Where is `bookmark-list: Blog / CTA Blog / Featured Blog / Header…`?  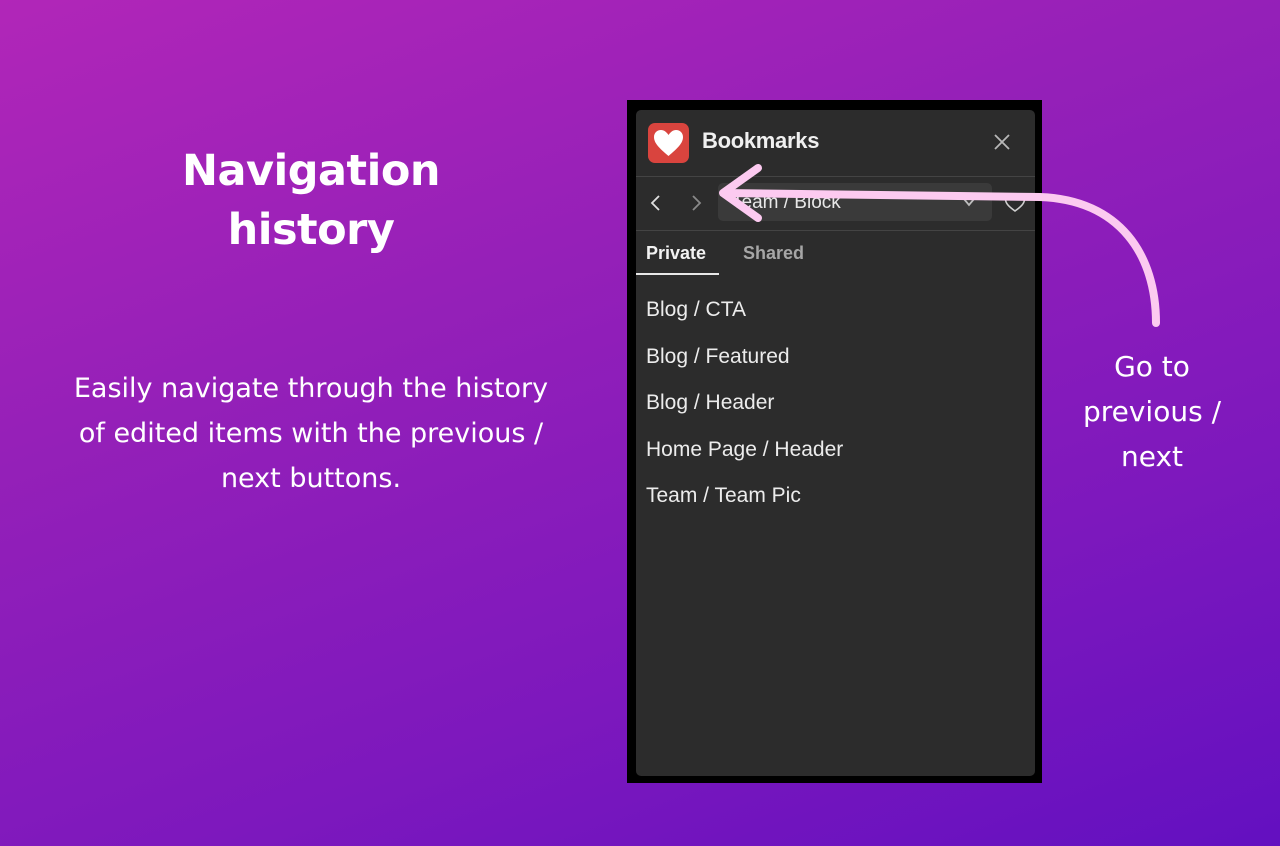
bookmark-list: Blog / CTA Blog / Featured Blog / Header… is located at coordinates (835, 406).